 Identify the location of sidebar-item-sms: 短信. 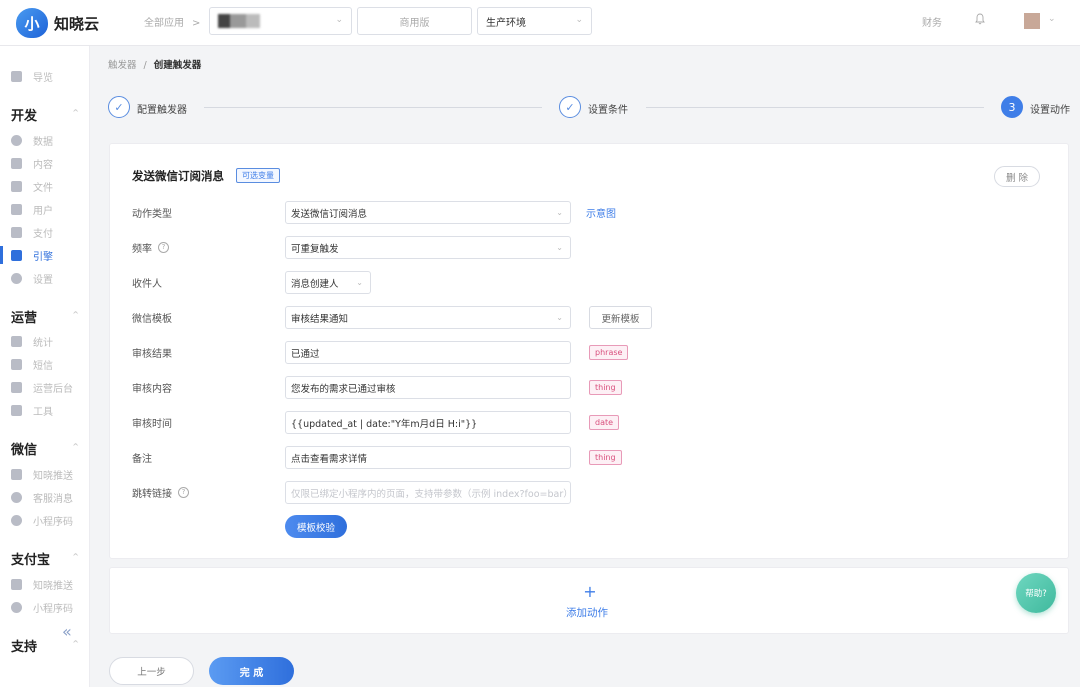
(32, 364).